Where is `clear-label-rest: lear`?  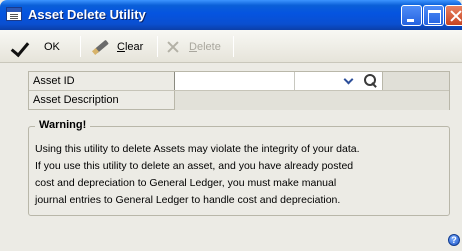 clear-label-rest: lear is located at coordinates (134, 47).